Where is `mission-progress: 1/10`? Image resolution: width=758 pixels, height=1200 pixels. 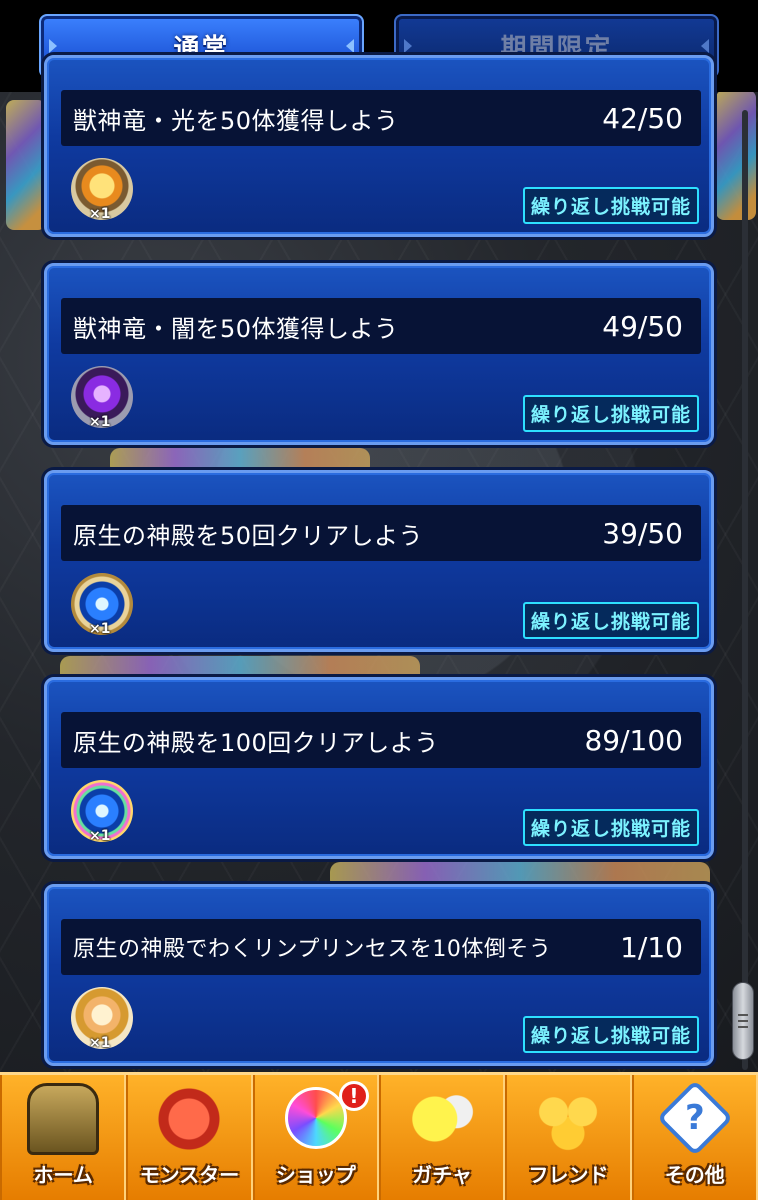 mission-progress: 1/10 is located at coordinates (651, 947).